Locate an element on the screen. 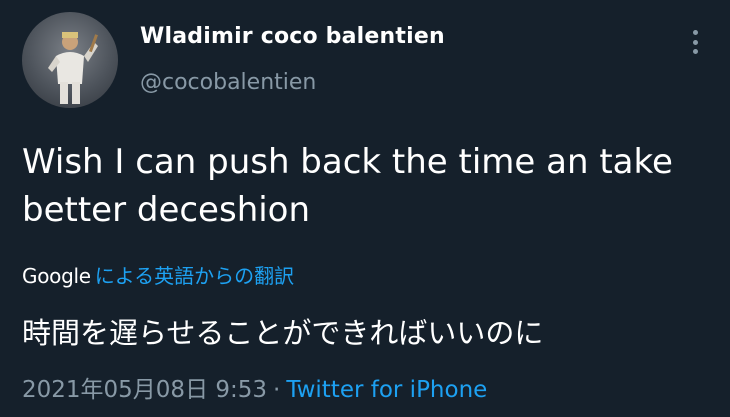 This screenshot has height=417, width=730. tweet-meta: 2021年05月08日 9:53 · Twitter for iPhone is located at coordinates (254, 387).